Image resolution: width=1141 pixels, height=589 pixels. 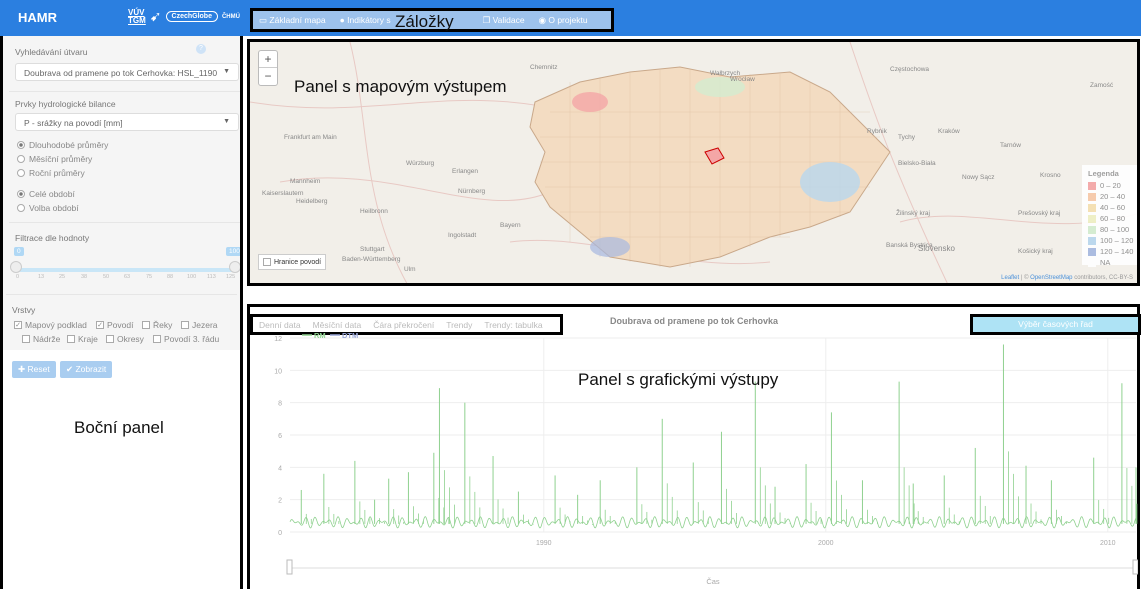 I want to click on legend-label: 20 – 40, so click(x=1113, y=196).